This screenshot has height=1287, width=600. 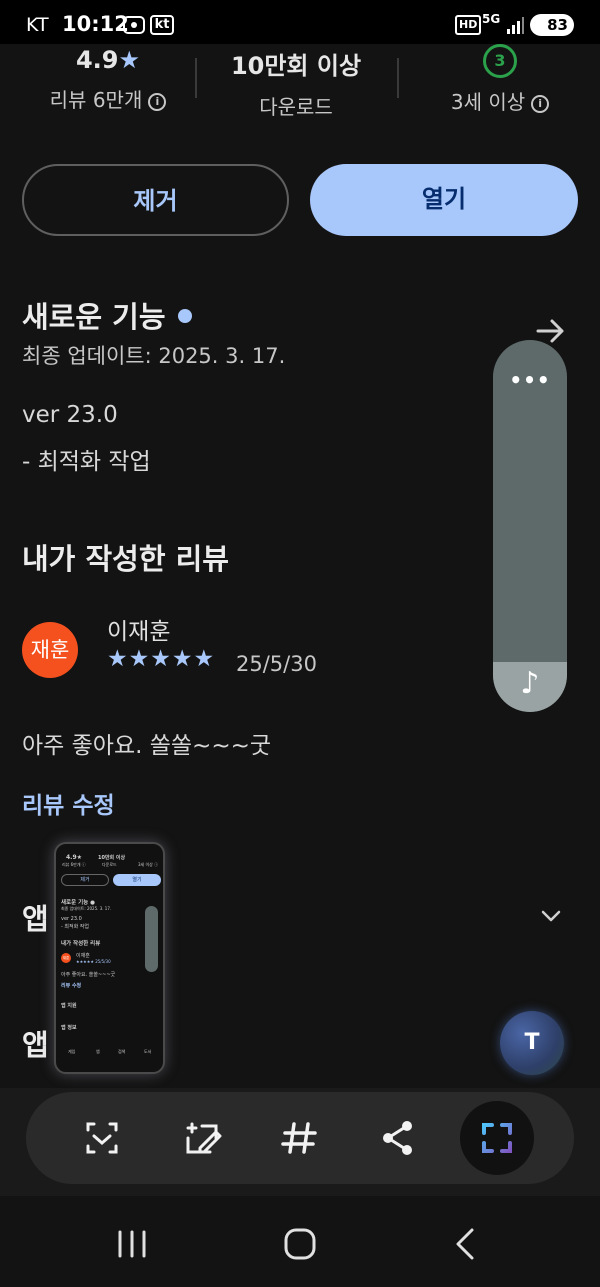 I want to click on clock: 10:12, so click(x=95, y=24).